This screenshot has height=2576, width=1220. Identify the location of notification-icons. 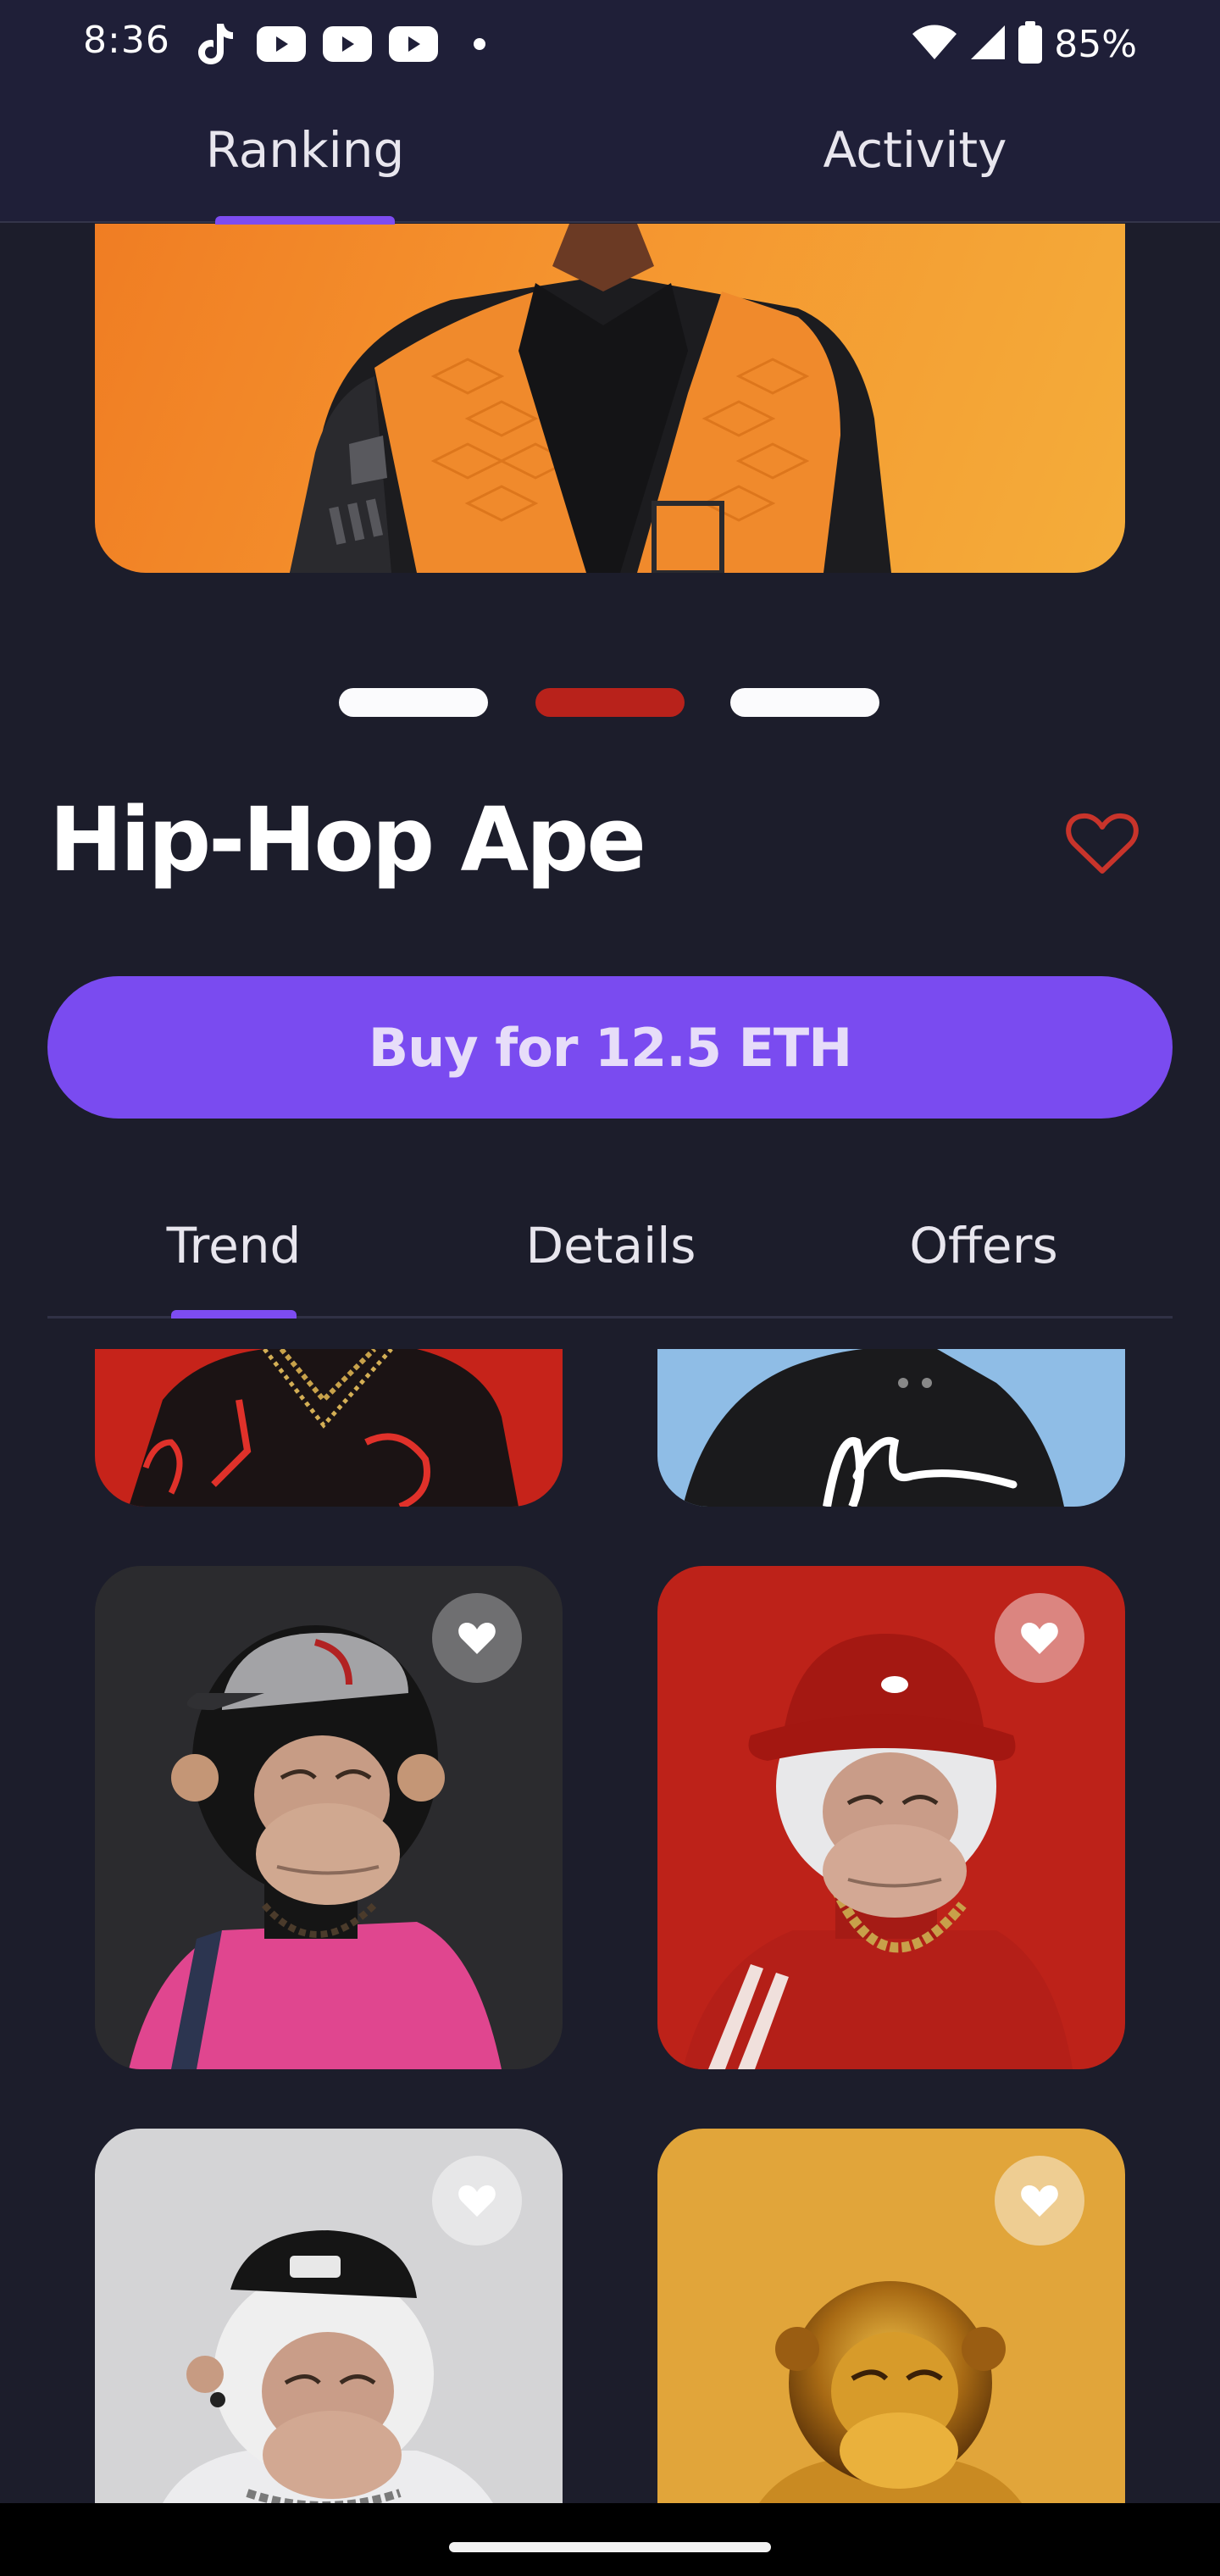
(347, 44).